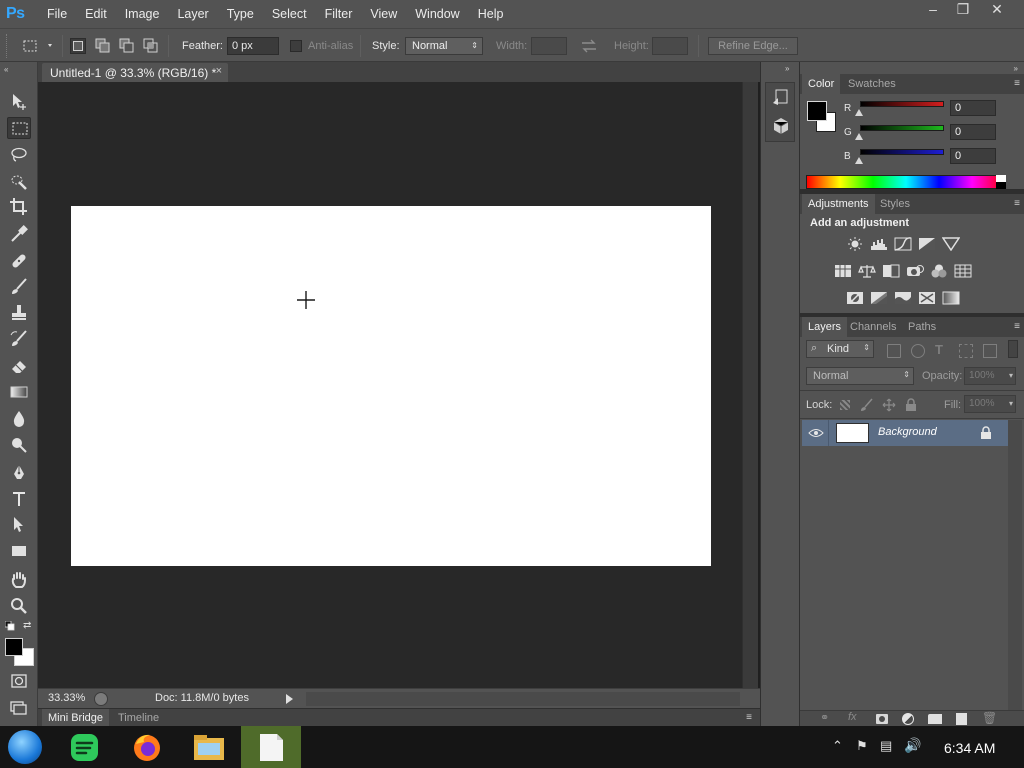 This screenshot has width=1024, height=768. I want to click on collapse-toolbar-icon: «, so click(6, 69).